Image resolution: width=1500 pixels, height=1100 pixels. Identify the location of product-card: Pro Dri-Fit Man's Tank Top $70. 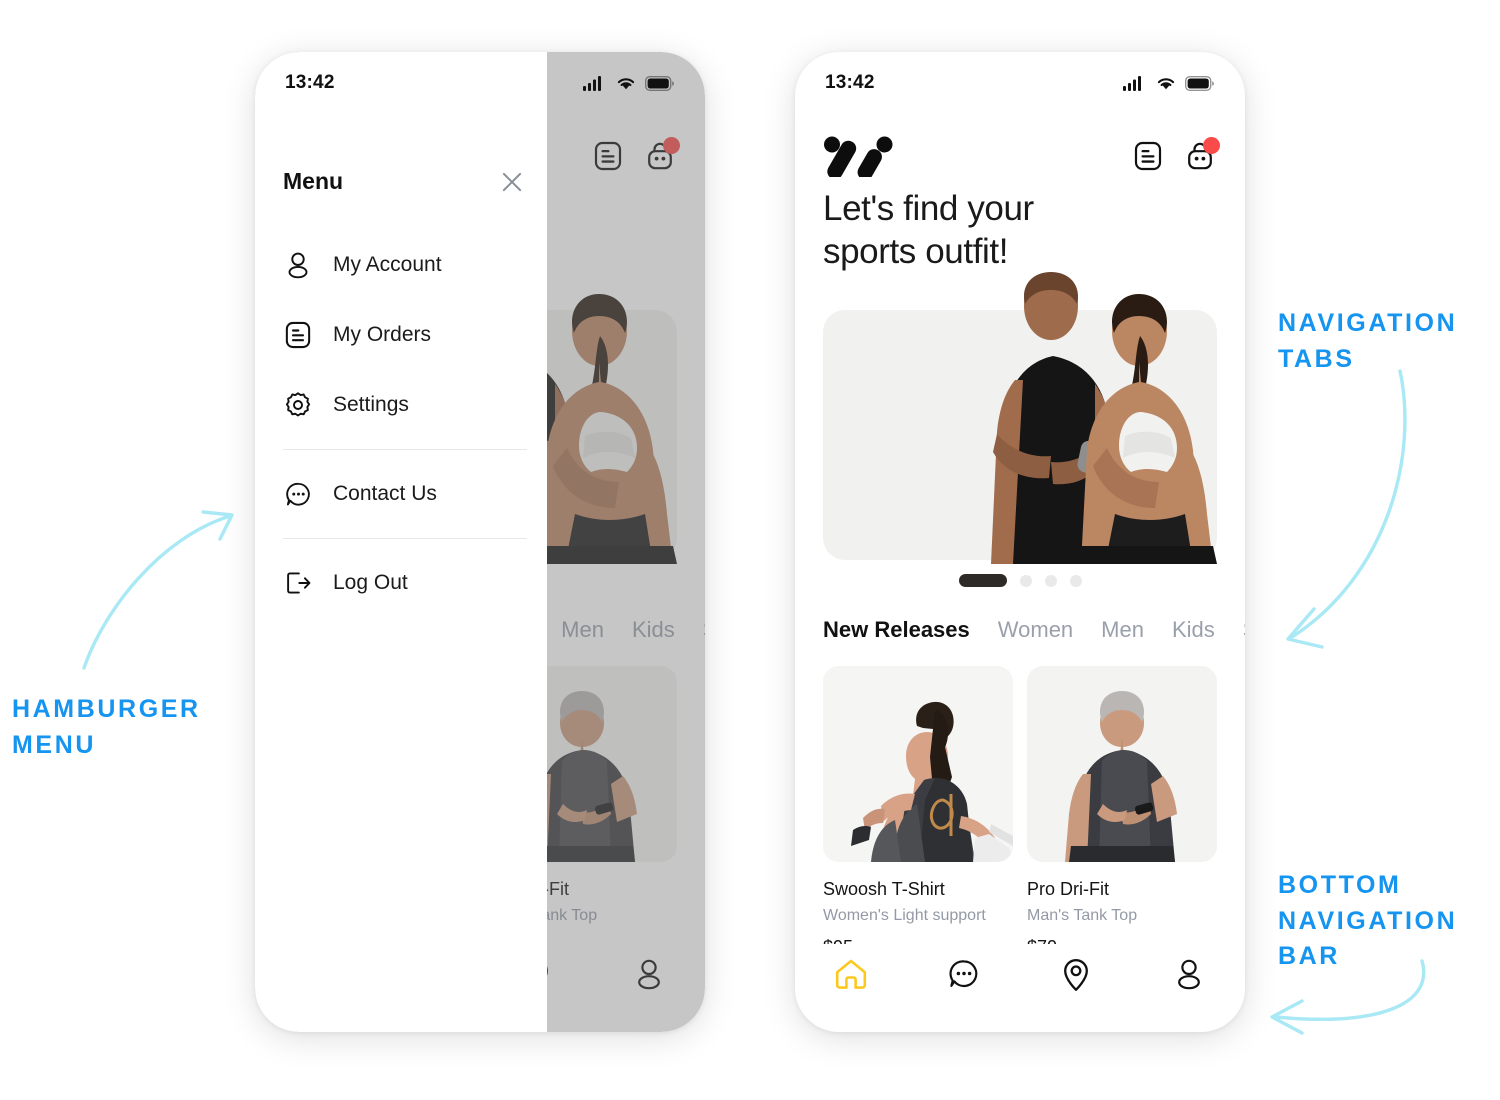
(1122, 812).